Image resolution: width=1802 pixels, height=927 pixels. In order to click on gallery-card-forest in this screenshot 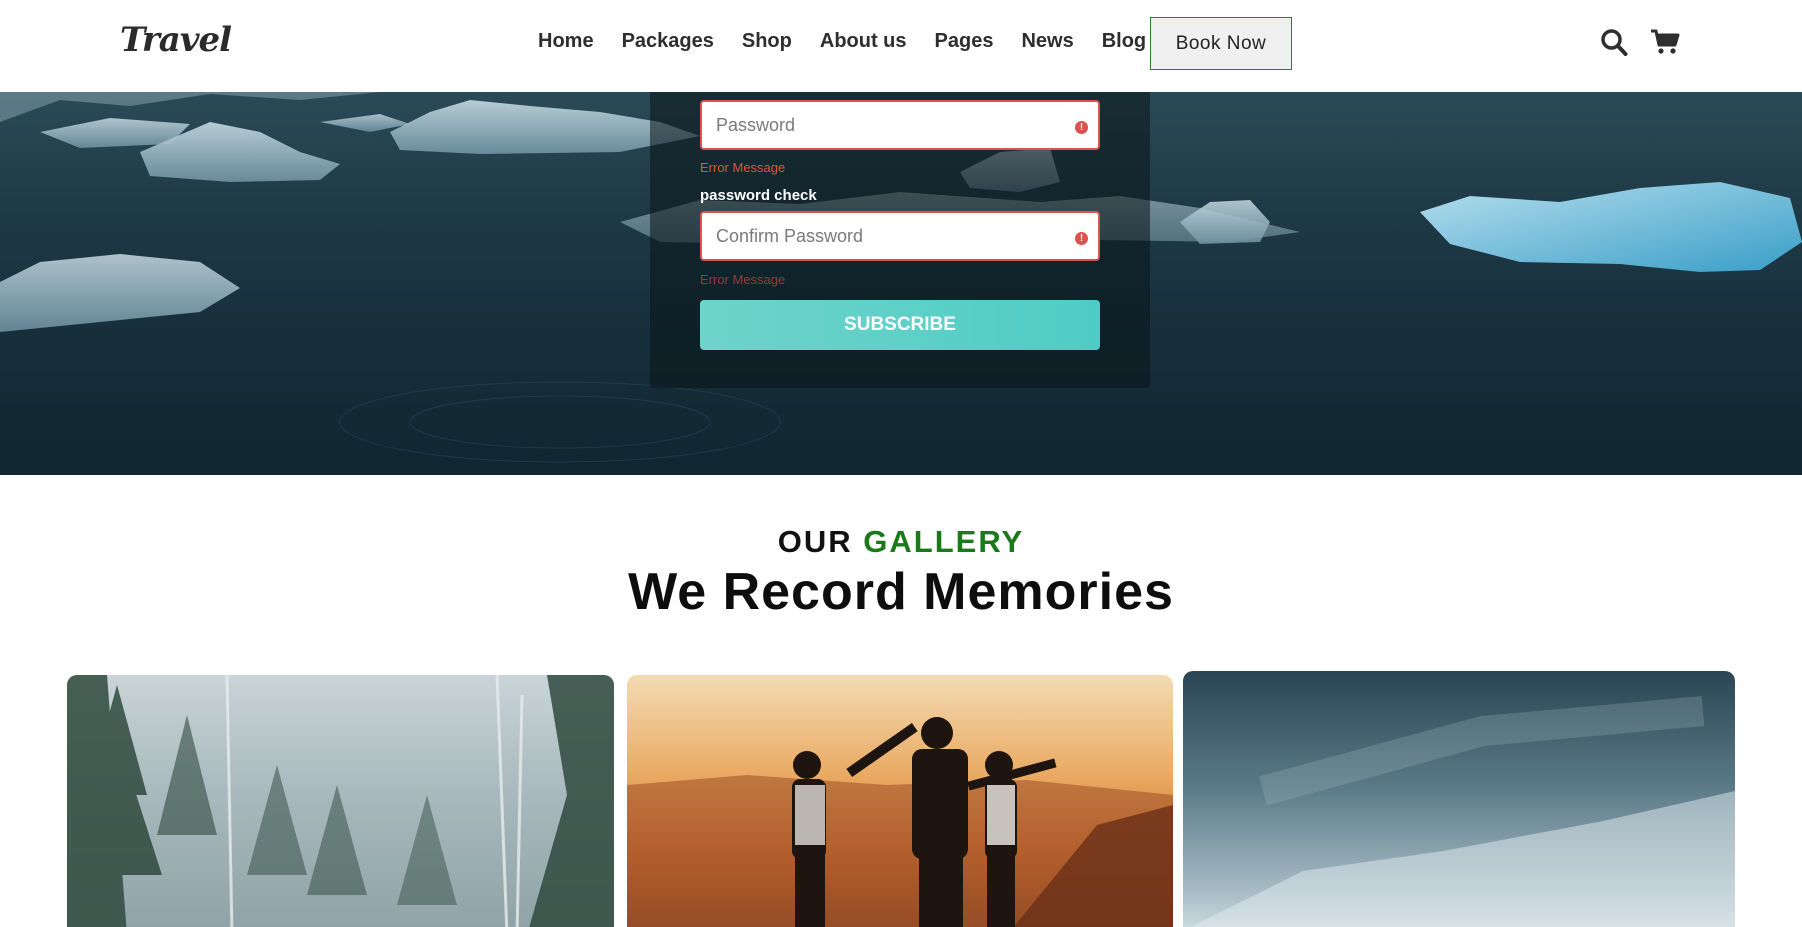, I will do `click(340, 801)`.